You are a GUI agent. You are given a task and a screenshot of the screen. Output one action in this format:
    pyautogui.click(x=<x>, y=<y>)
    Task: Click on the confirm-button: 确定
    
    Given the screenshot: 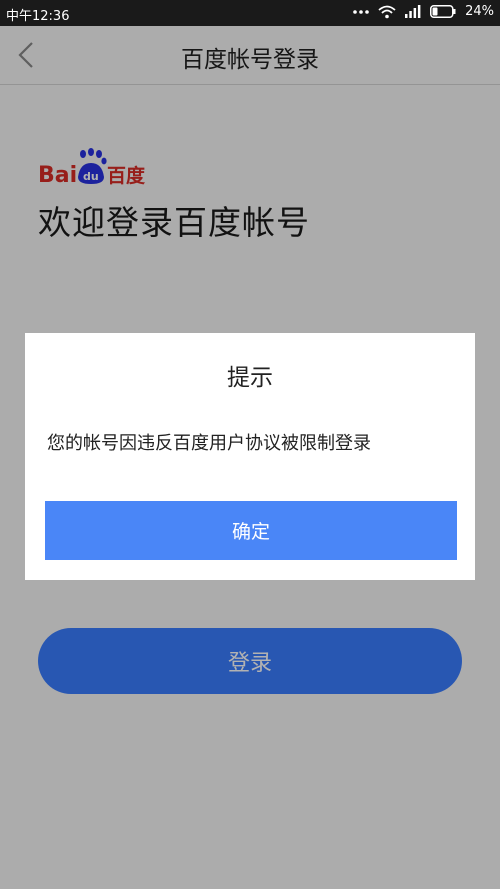 What is the action you would take?
    pyautogui.click(x=251, y=530)
    